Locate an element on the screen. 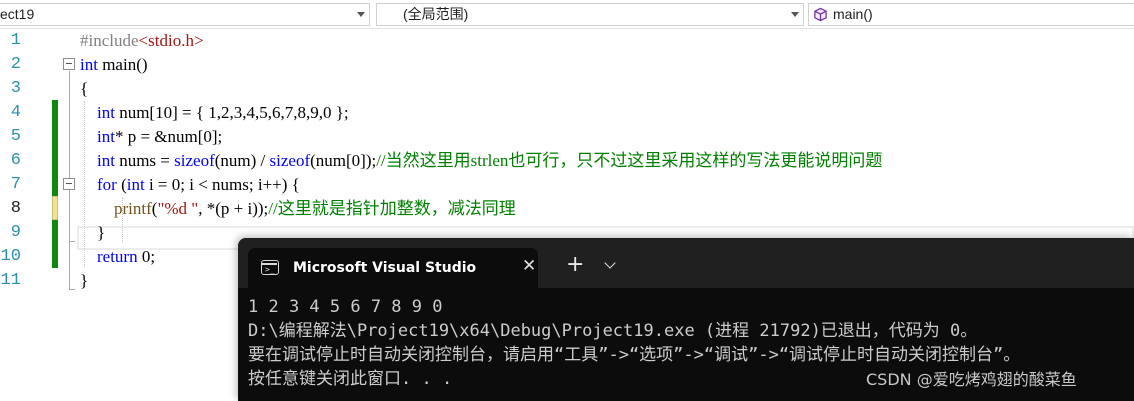  code-line: return 0; is located at coordinates (117, 257).